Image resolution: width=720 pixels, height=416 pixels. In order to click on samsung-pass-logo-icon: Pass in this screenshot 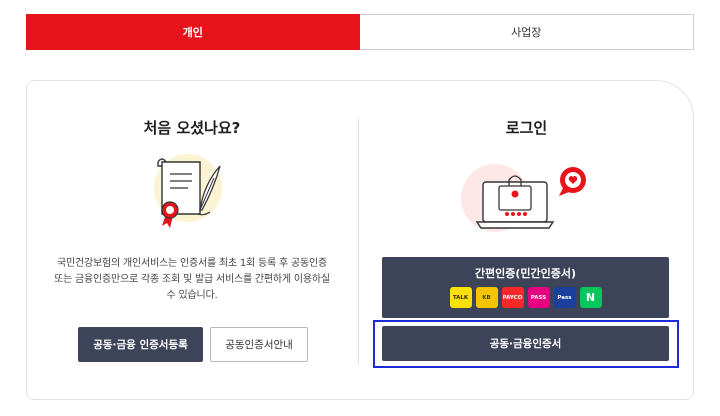, I will do `click(564, 297)`.